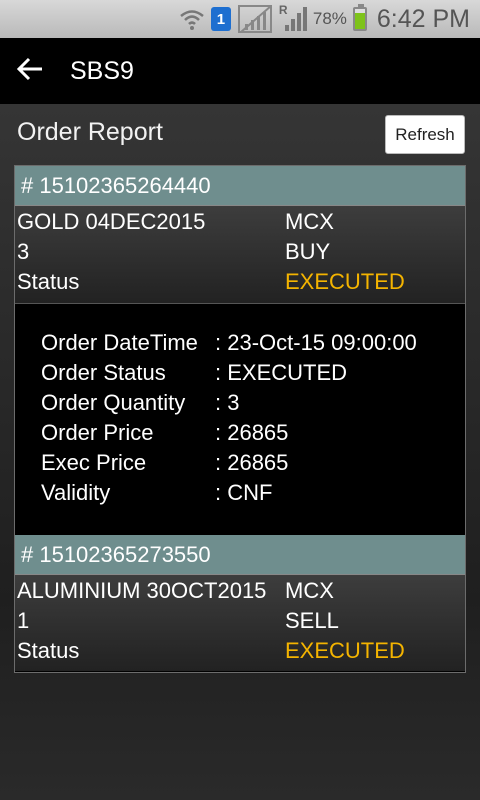  I want to click on notification-icon: 1, so click(220, 19).